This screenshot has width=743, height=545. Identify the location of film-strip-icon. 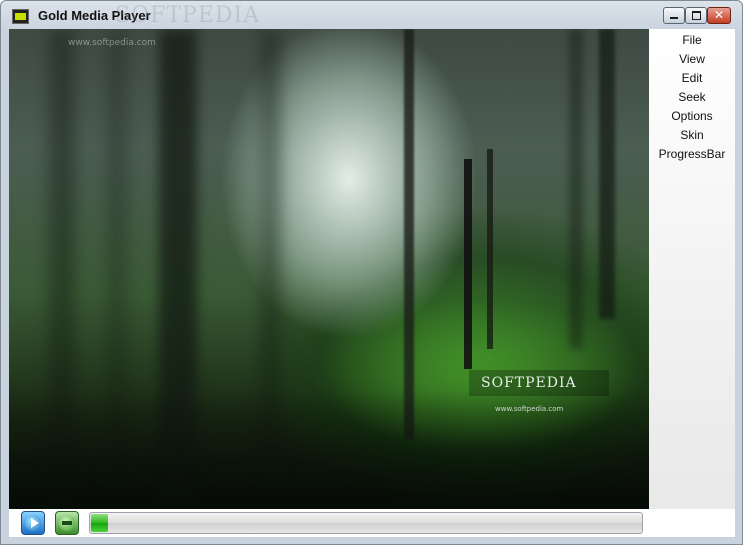
(20, 16).